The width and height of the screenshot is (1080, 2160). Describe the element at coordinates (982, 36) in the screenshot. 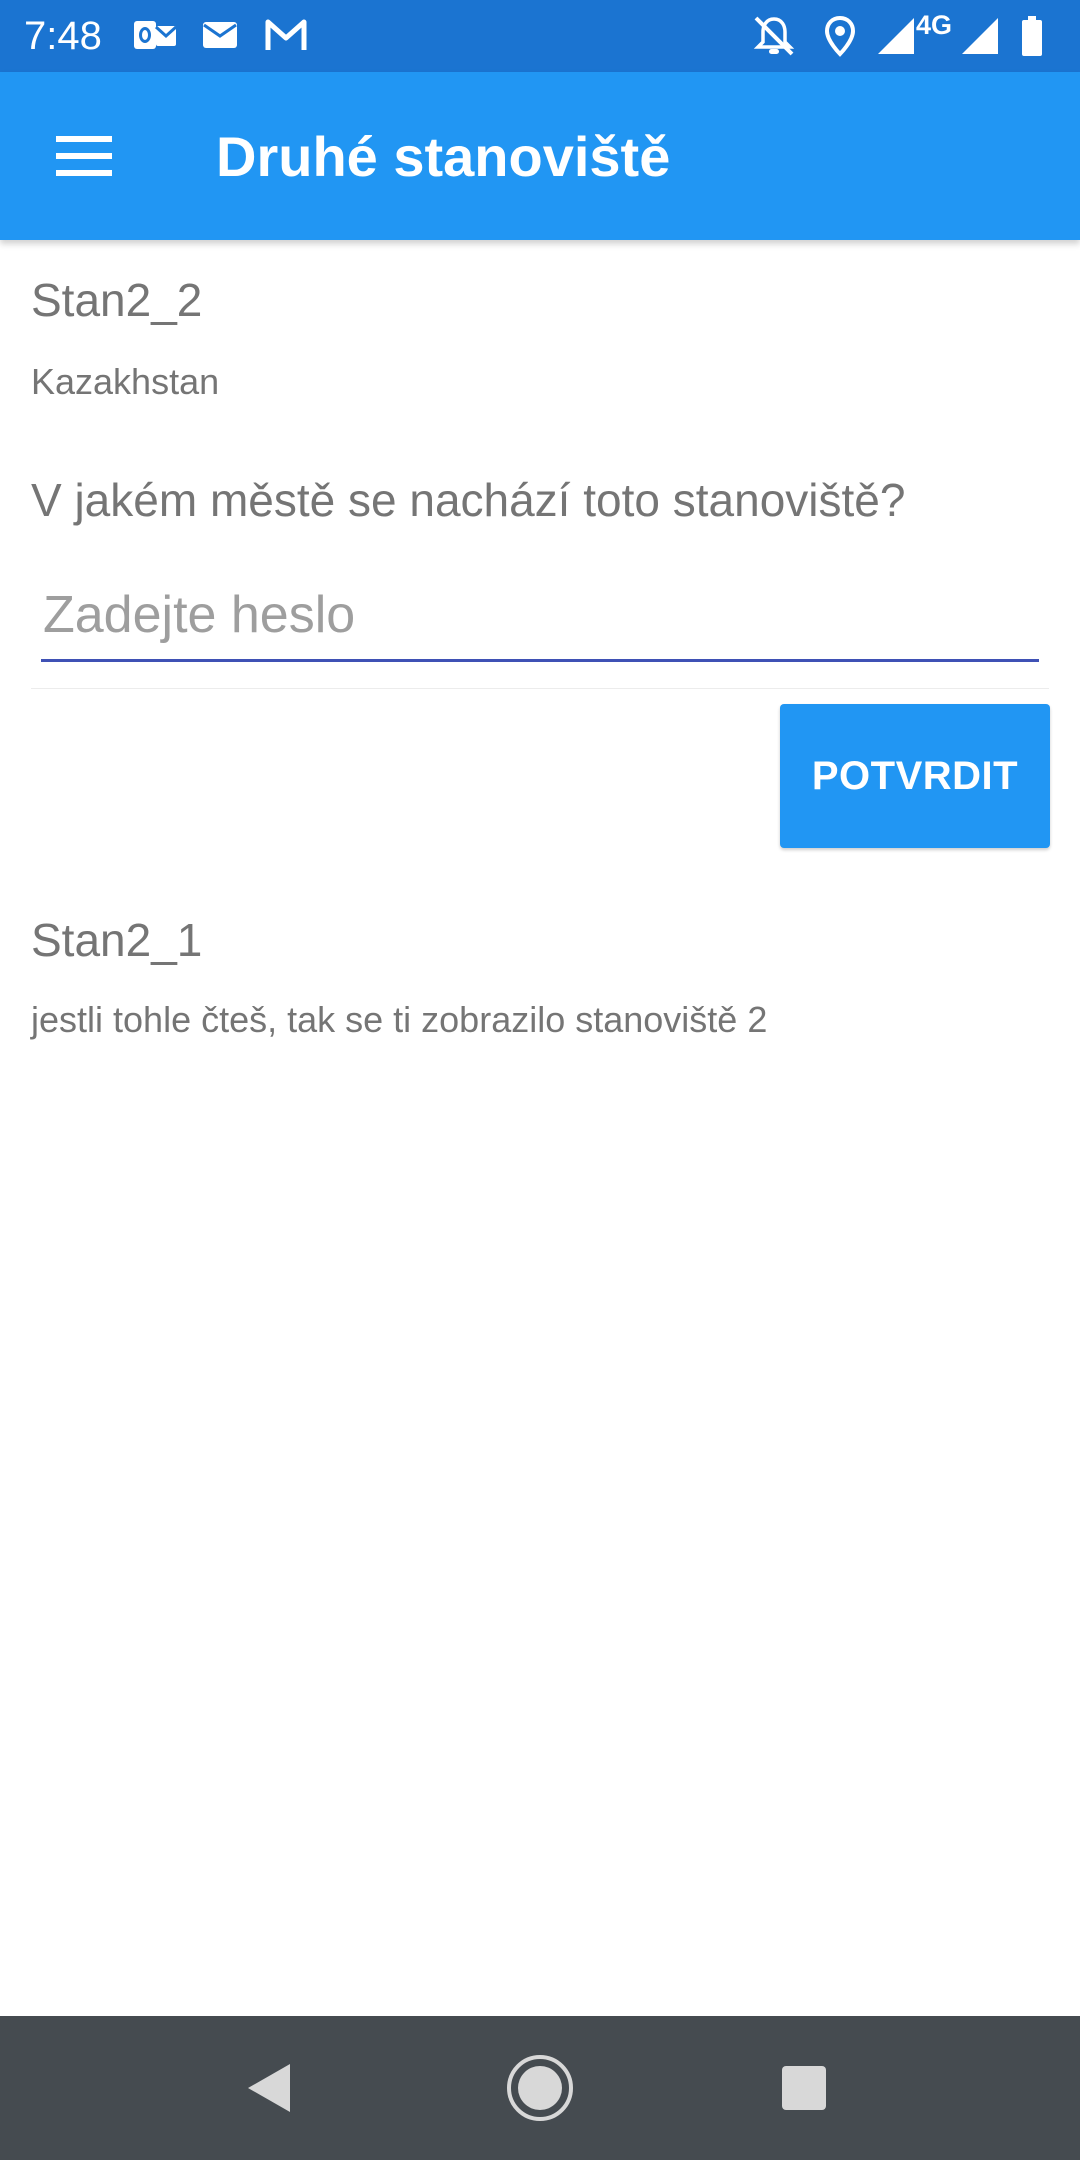

I see `signal-strength-icon` at that location.